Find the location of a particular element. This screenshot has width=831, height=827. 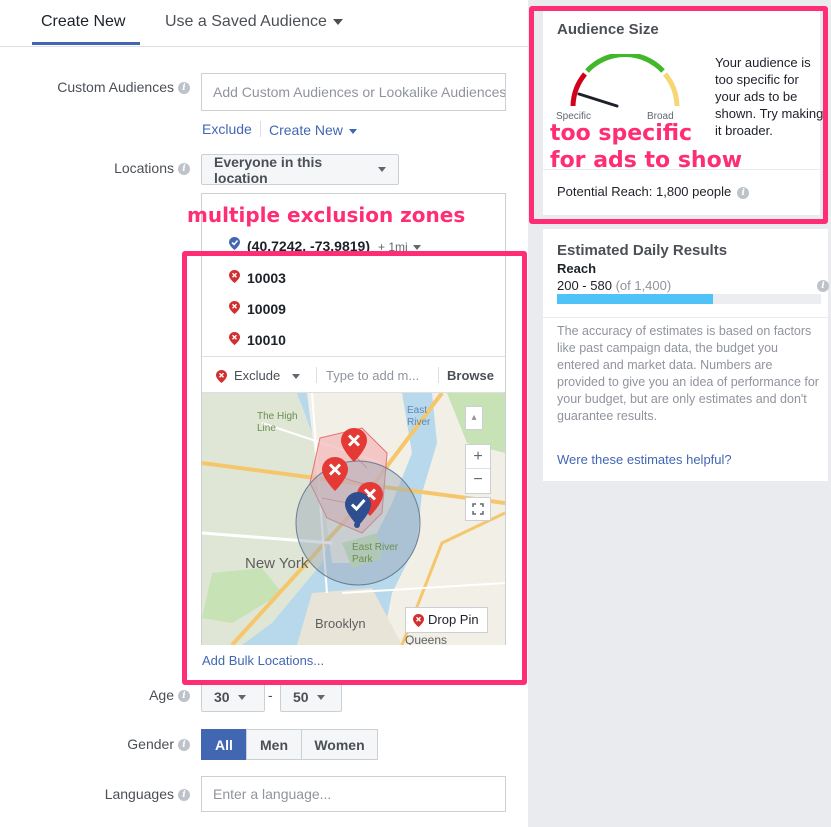

exclusion-annotation: multiple exclusion zones is located at coordinates (326, 215).